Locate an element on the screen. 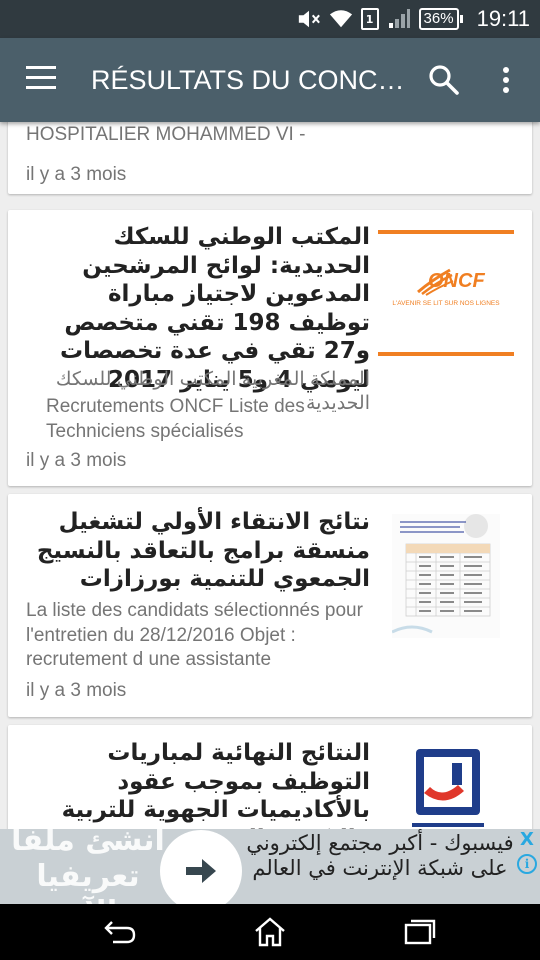 The width and height of the screenshot is (540, 960). oncf-logo-thumbnail: ONCF L'AVENIR SE LIT SUR NOS LIGNES is located at coordinates (446, 294).